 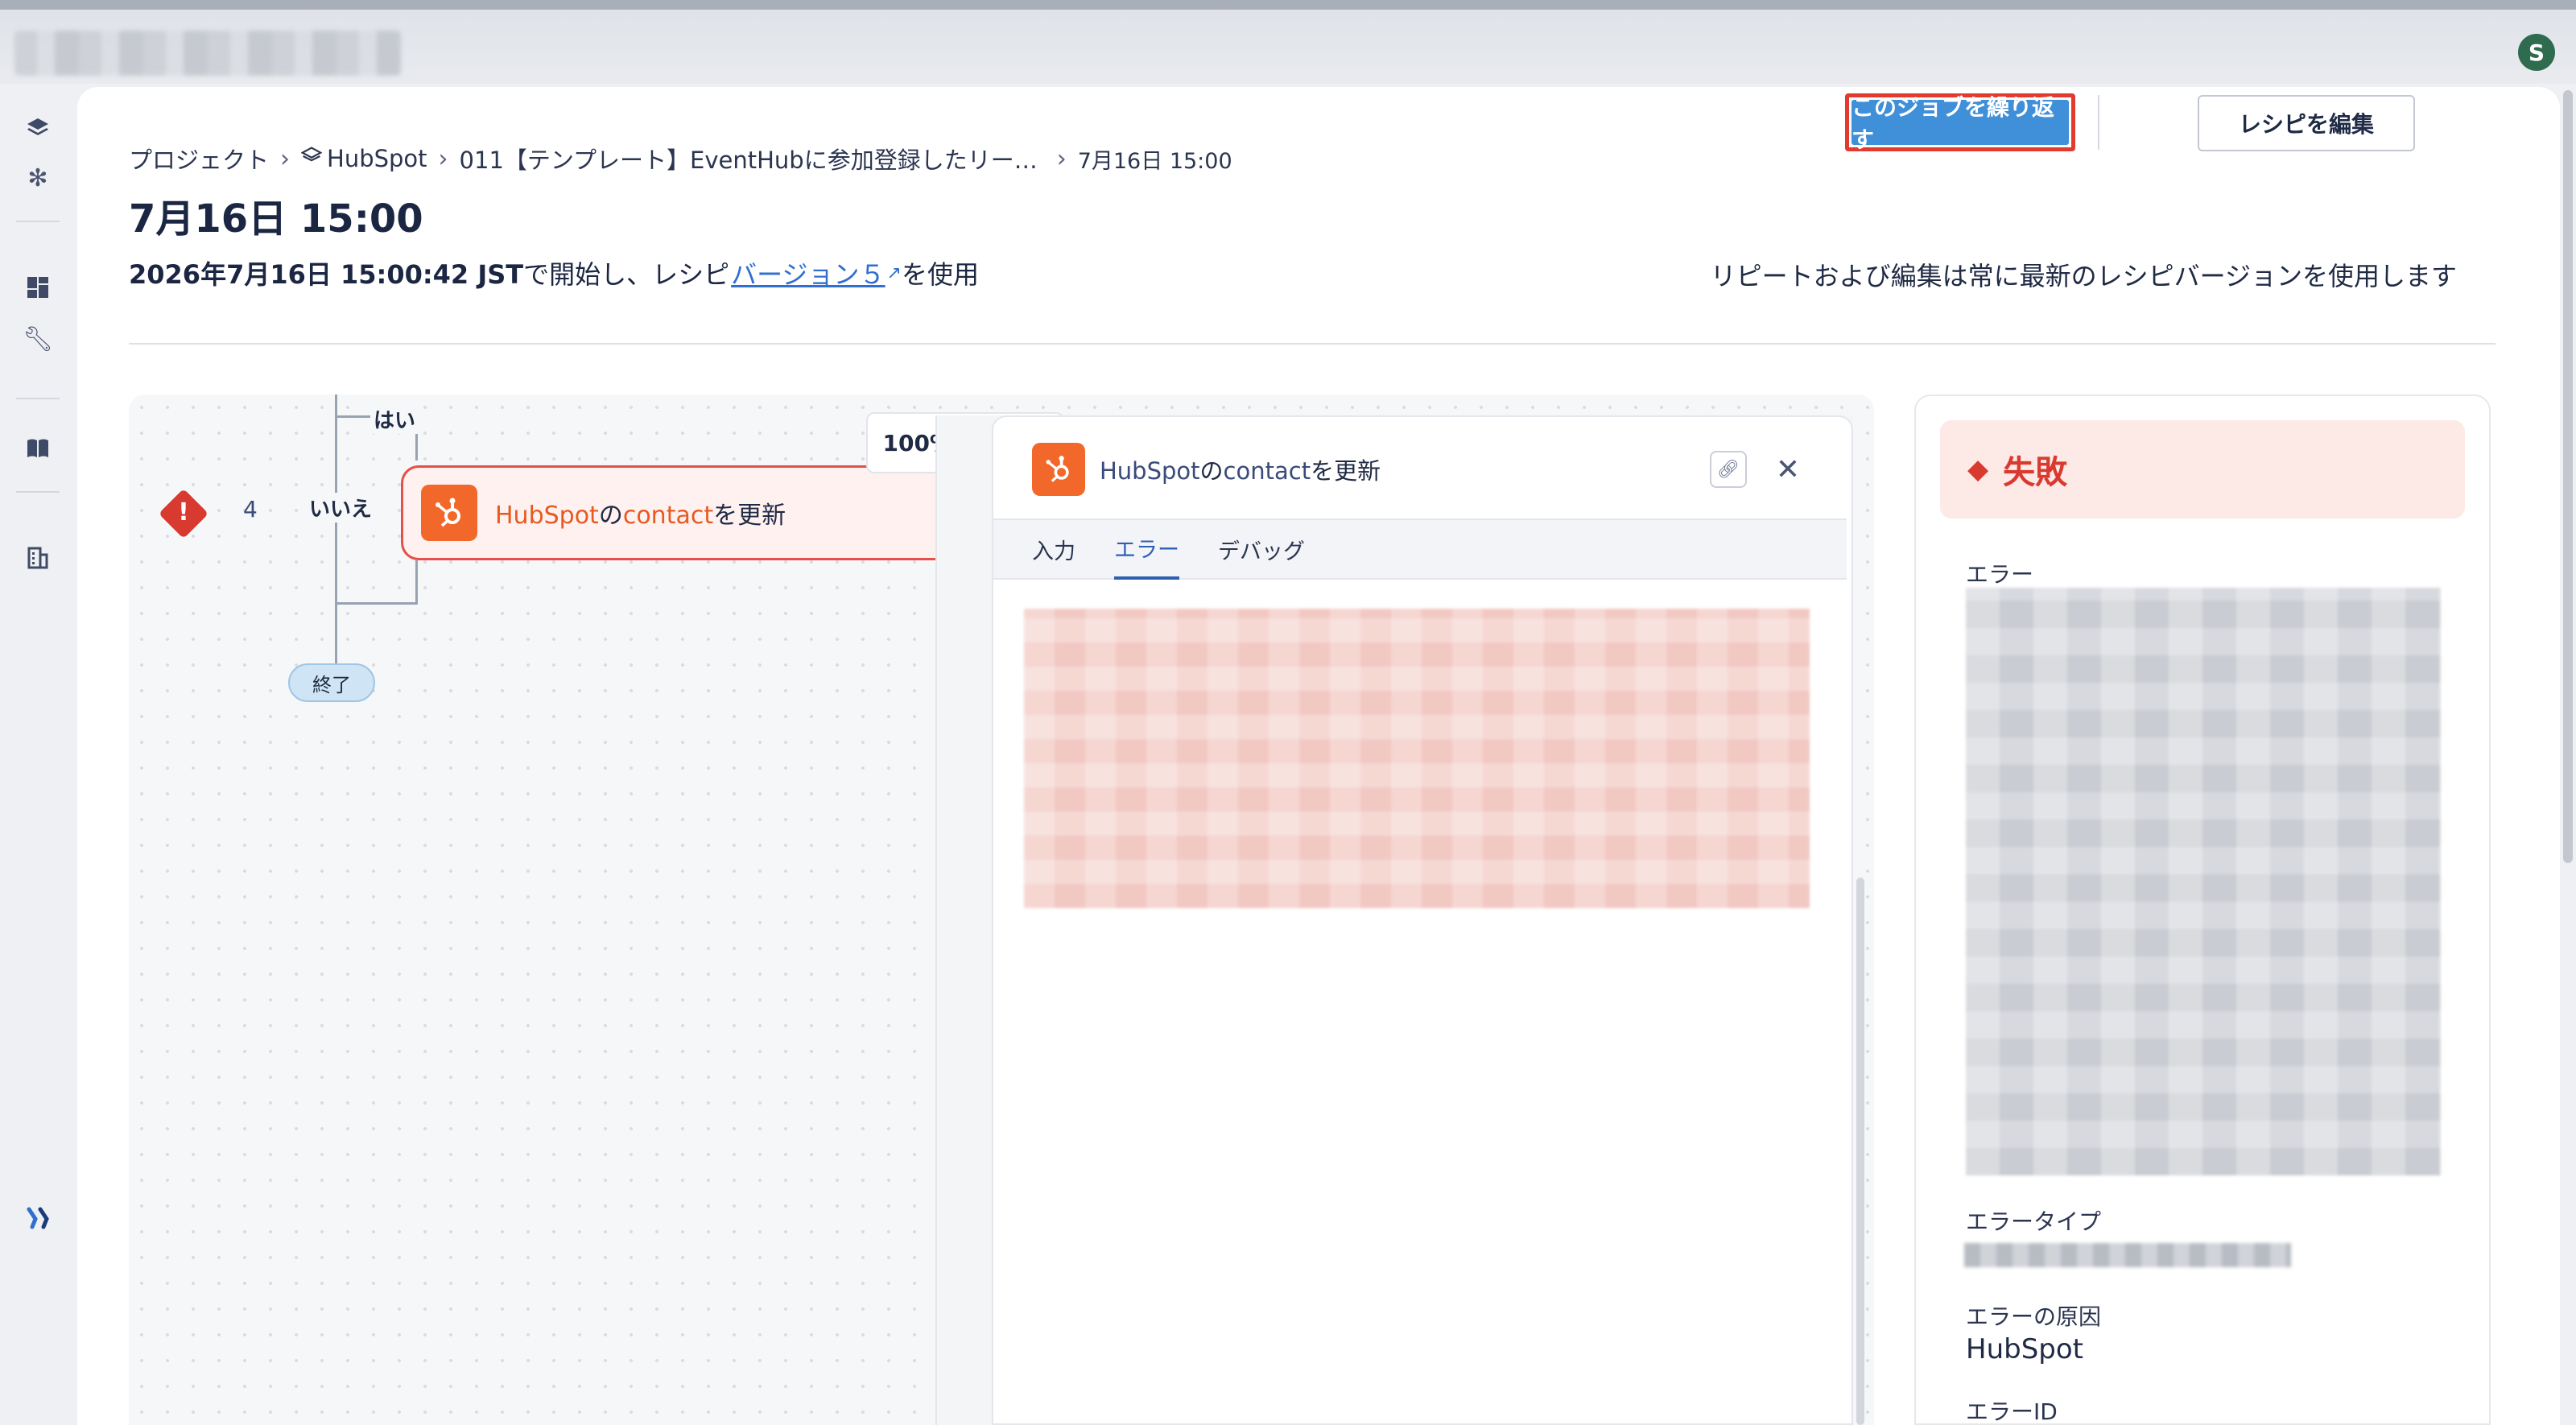 I want to click on page-scrollbar, so click(x=2568, y=476).